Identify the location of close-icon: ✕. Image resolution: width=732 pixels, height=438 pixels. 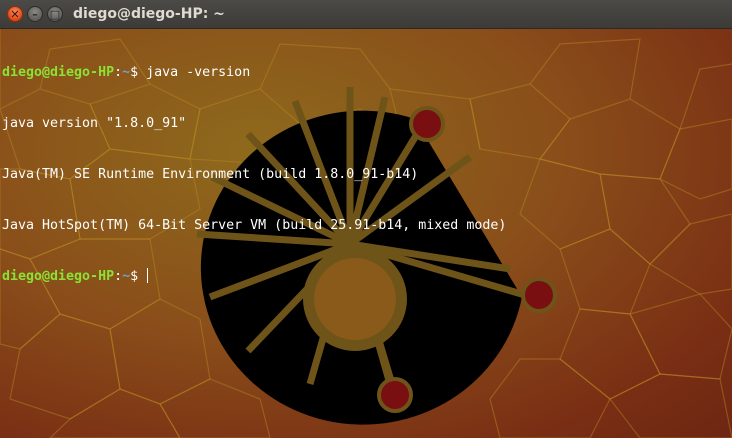
(15, 14).